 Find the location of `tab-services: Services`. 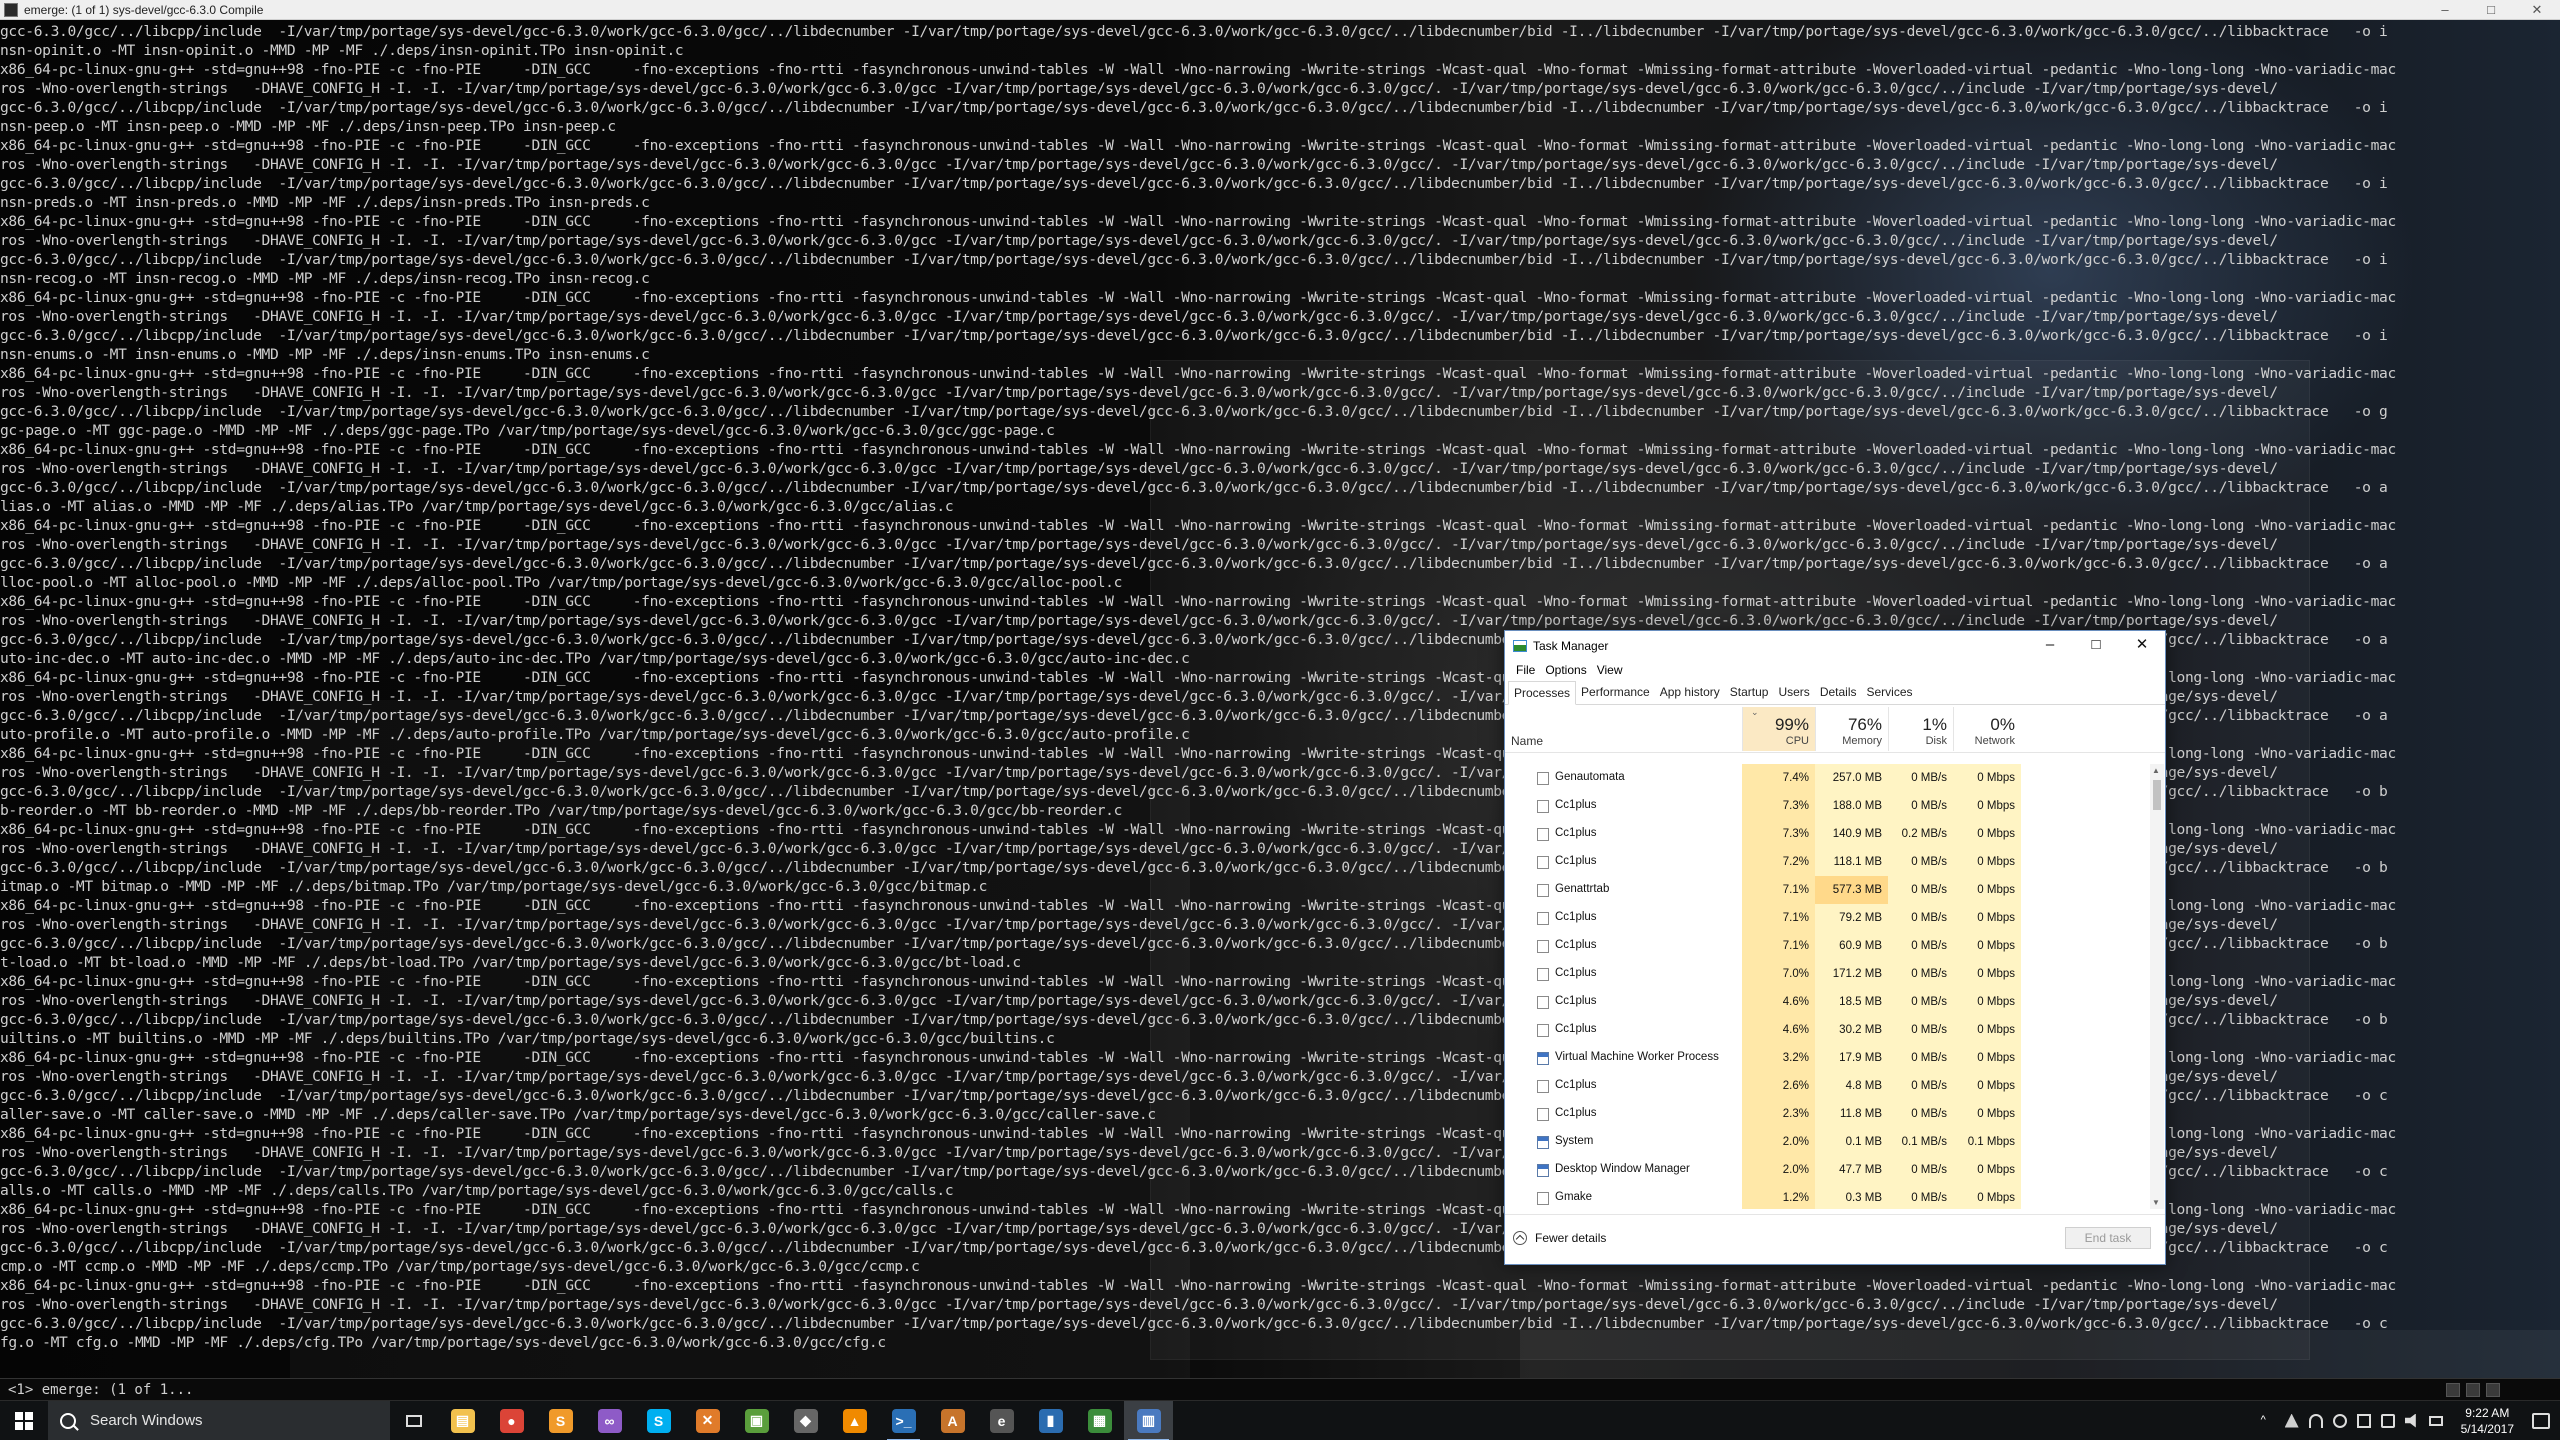

tab-services: Services is located at coordinates (1890, 692).